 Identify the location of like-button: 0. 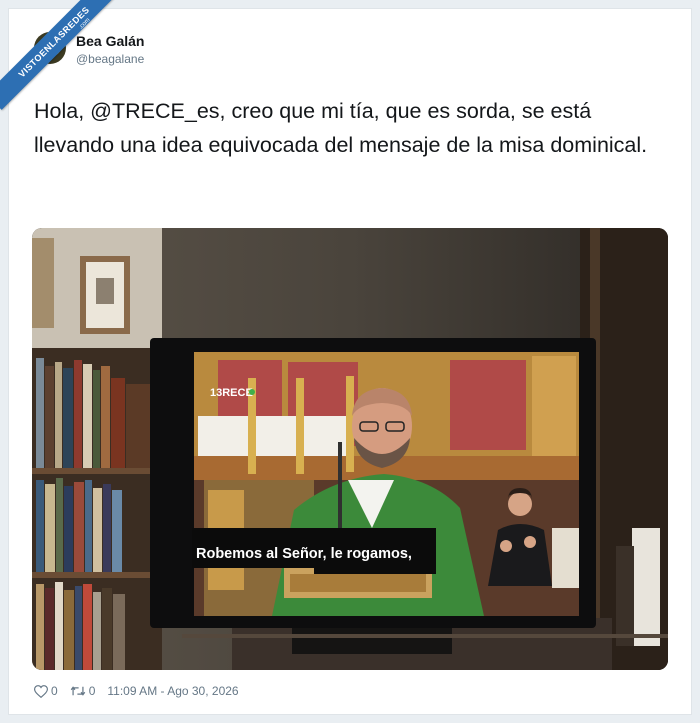
(46, 691).